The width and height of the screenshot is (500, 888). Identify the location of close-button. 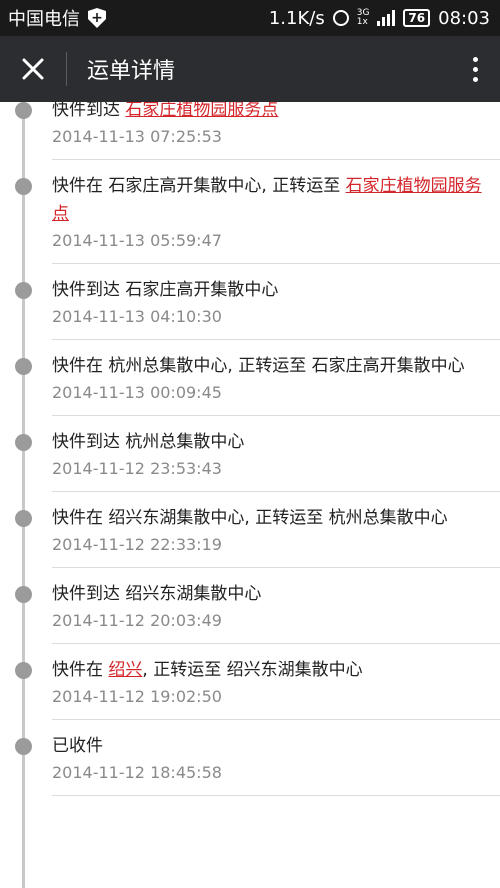
(33, 69).